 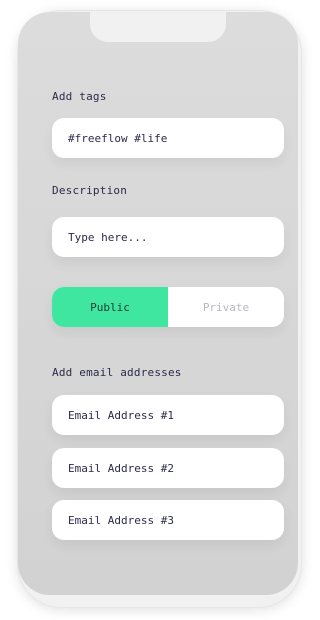 I want to click on tags-input: #freeflow #life, so click(x=168, y=138).